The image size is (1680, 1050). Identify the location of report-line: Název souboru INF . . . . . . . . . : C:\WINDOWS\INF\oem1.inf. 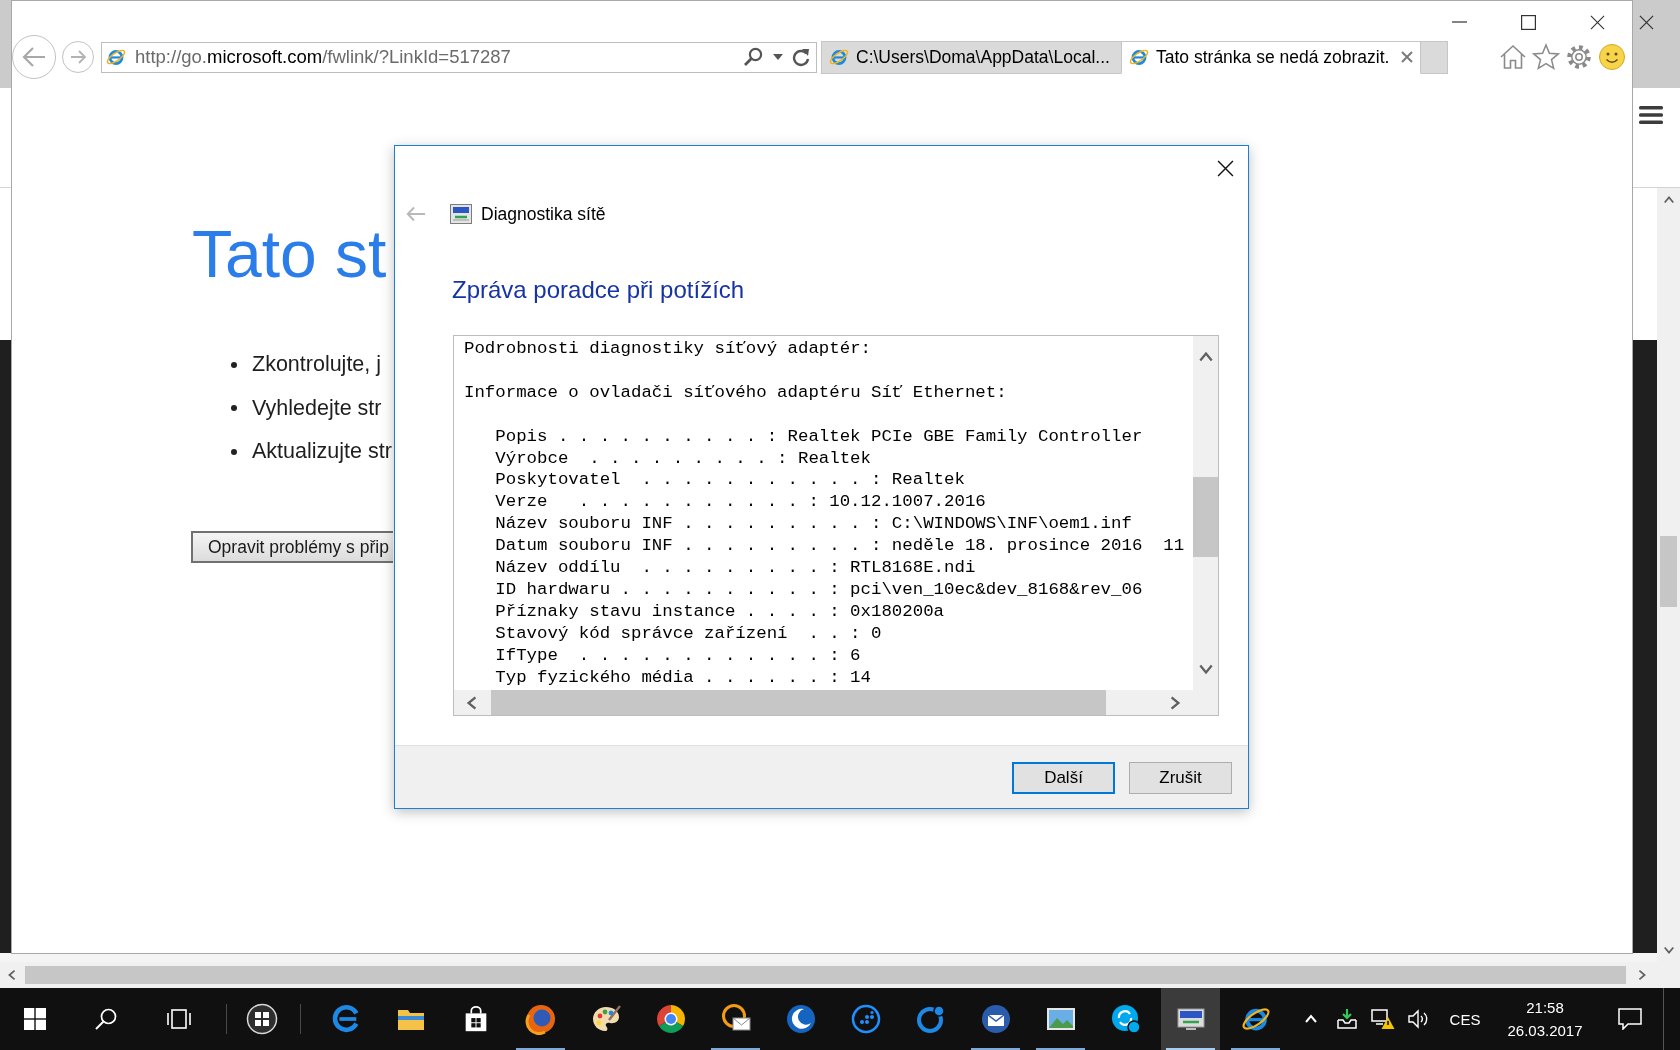
(813, 524).